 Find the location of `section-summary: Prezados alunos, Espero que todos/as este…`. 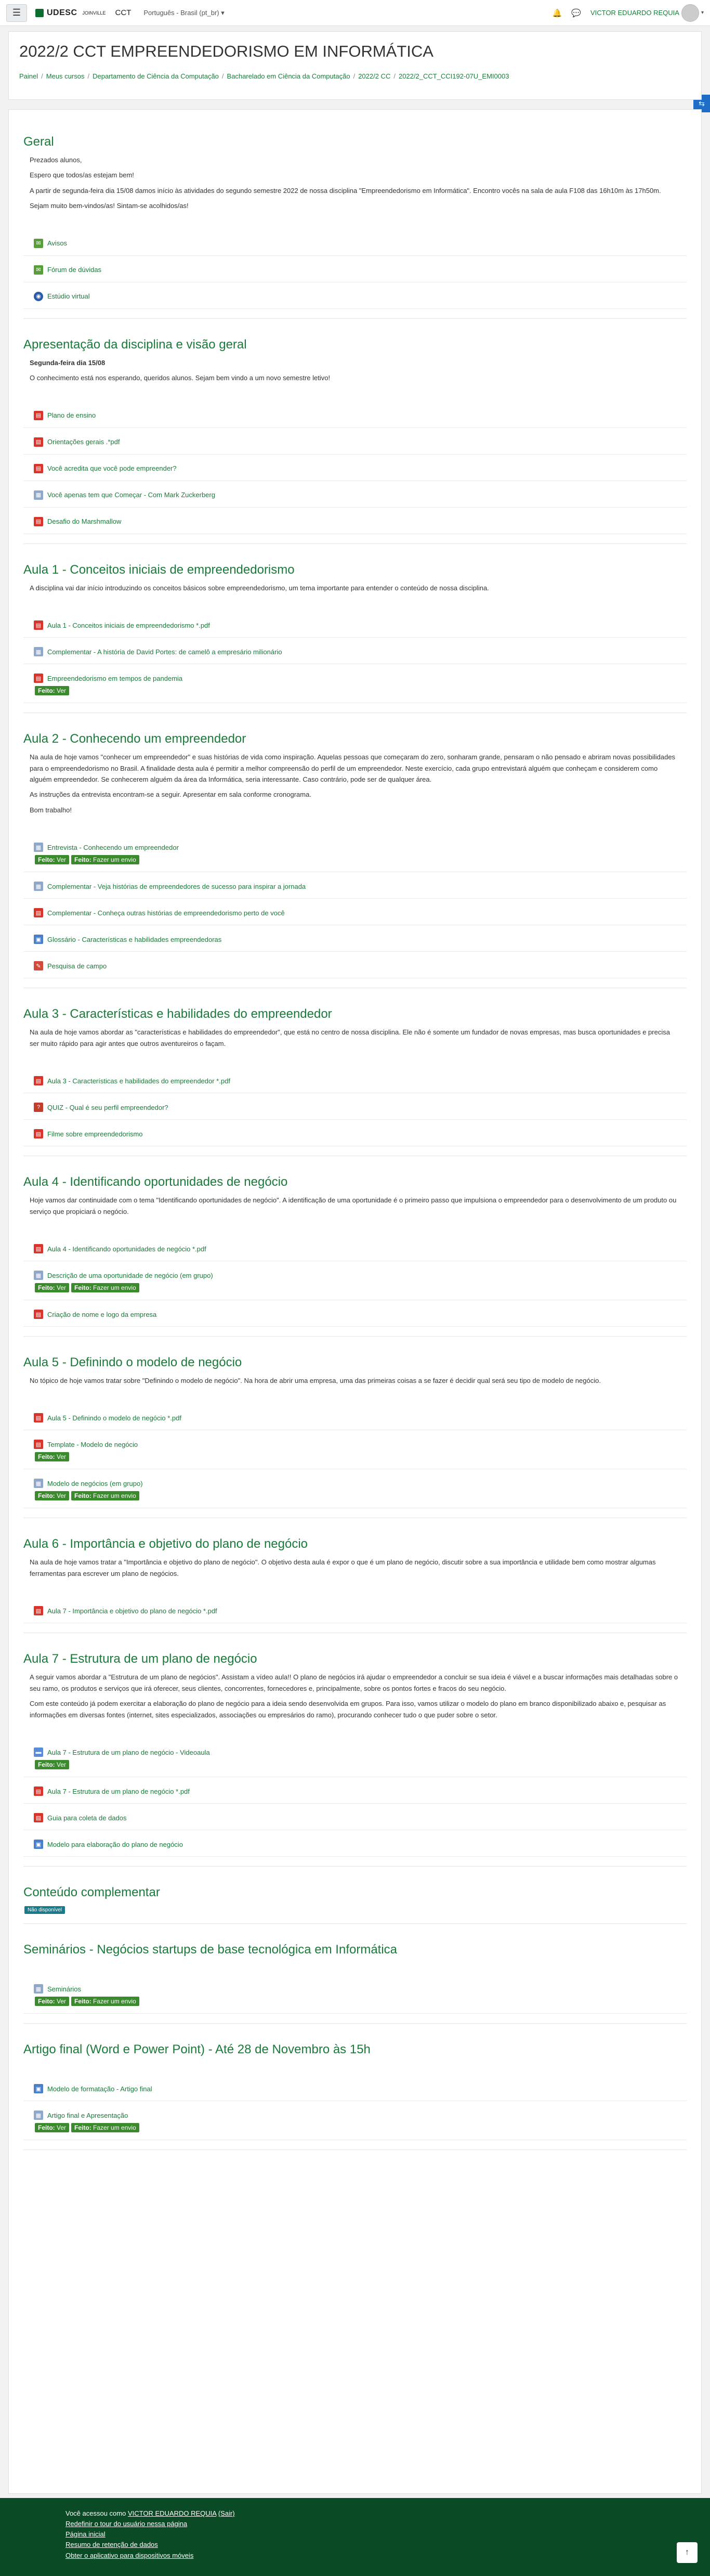

section-summary: Prezados alunos, Espero que todos/as este… is located at coordinates (355, 183).